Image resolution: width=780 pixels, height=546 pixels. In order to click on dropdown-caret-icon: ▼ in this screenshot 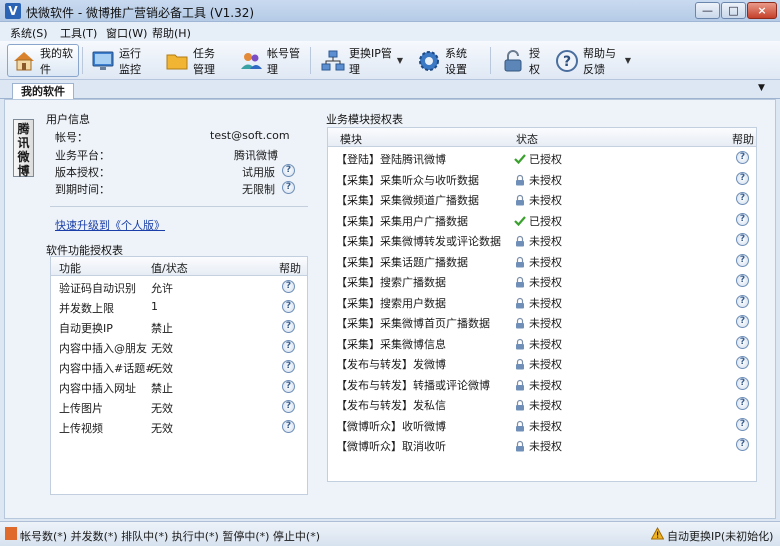, I will do `click(627, 60)`.